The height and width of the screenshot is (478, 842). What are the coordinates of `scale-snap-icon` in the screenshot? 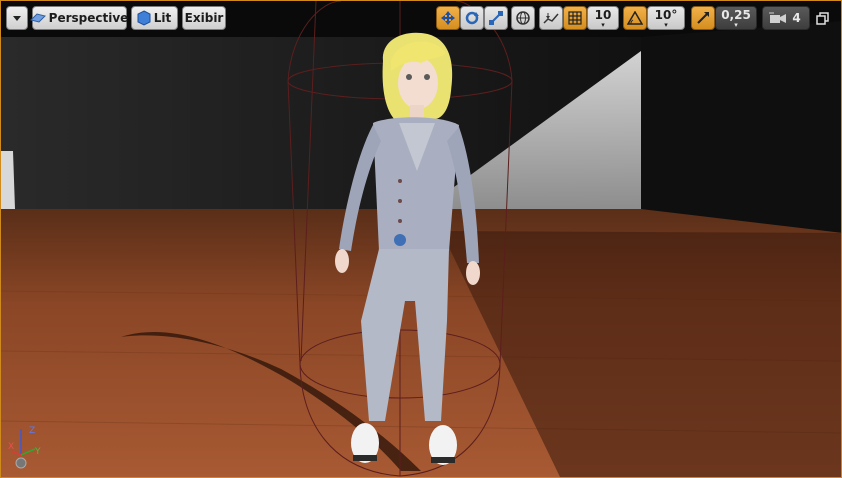 It's located at (703, 18).